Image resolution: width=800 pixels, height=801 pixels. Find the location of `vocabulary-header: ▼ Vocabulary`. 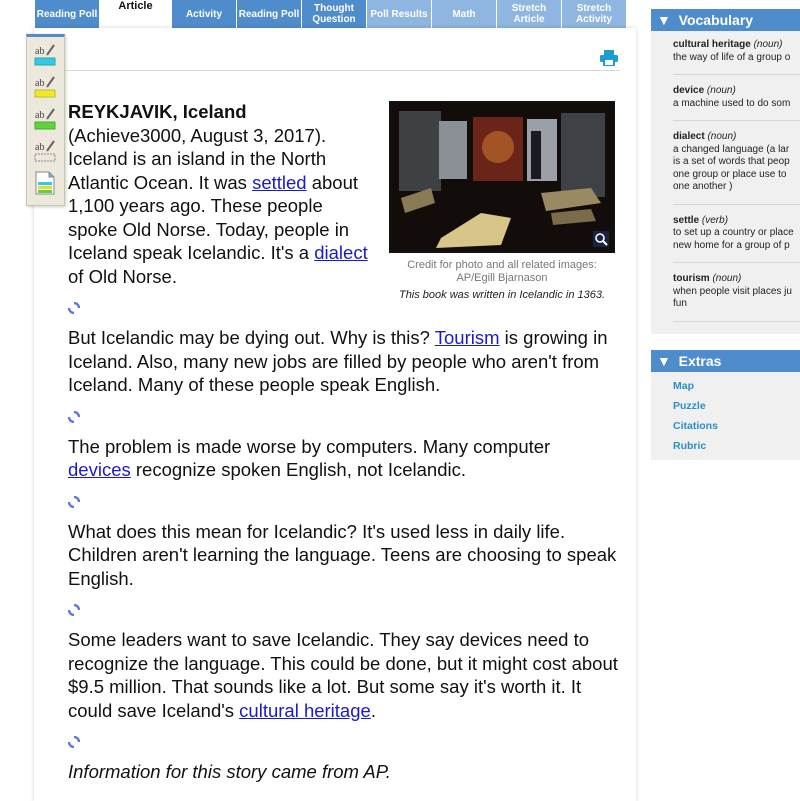

vocabulary-header: ▼ Vocabulary is located at coordinates (725, 20).